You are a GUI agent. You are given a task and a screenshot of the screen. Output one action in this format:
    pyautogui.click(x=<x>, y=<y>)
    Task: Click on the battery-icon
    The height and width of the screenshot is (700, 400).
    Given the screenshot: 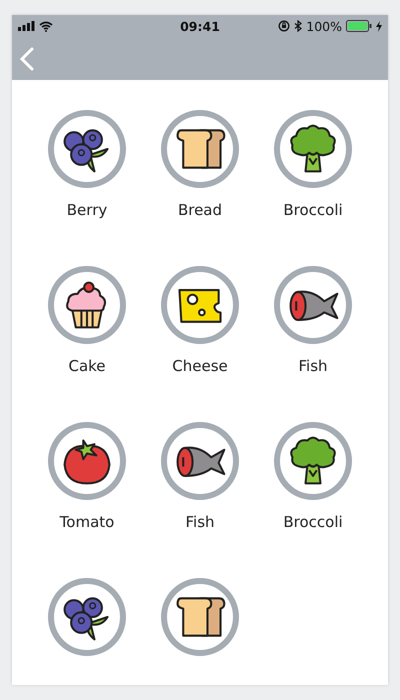 What is the action you would take?
    pyautogui.click(x=359, y=26)
    